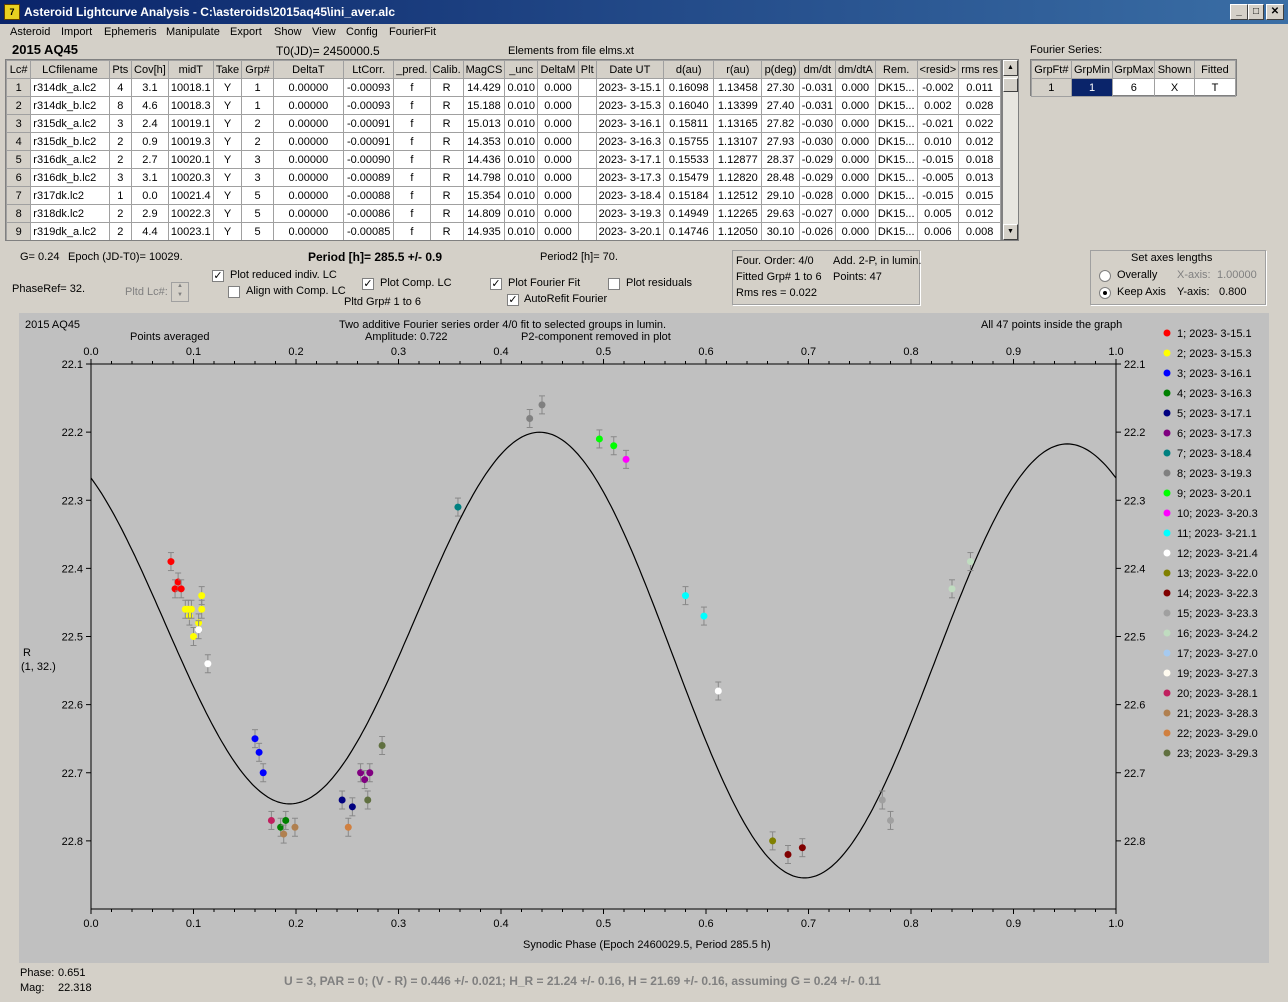  What do you see at coordinates (938, 69) in the screenshot?
I see `column-header: <resid>` at bounding box center [938, 69].